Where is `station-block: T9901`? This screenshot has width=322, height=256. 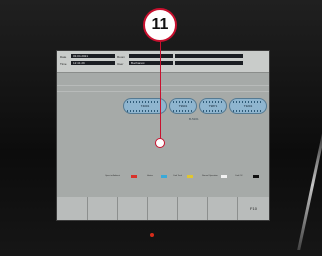 station-block: T9901 is located at coordinates (183, 106).